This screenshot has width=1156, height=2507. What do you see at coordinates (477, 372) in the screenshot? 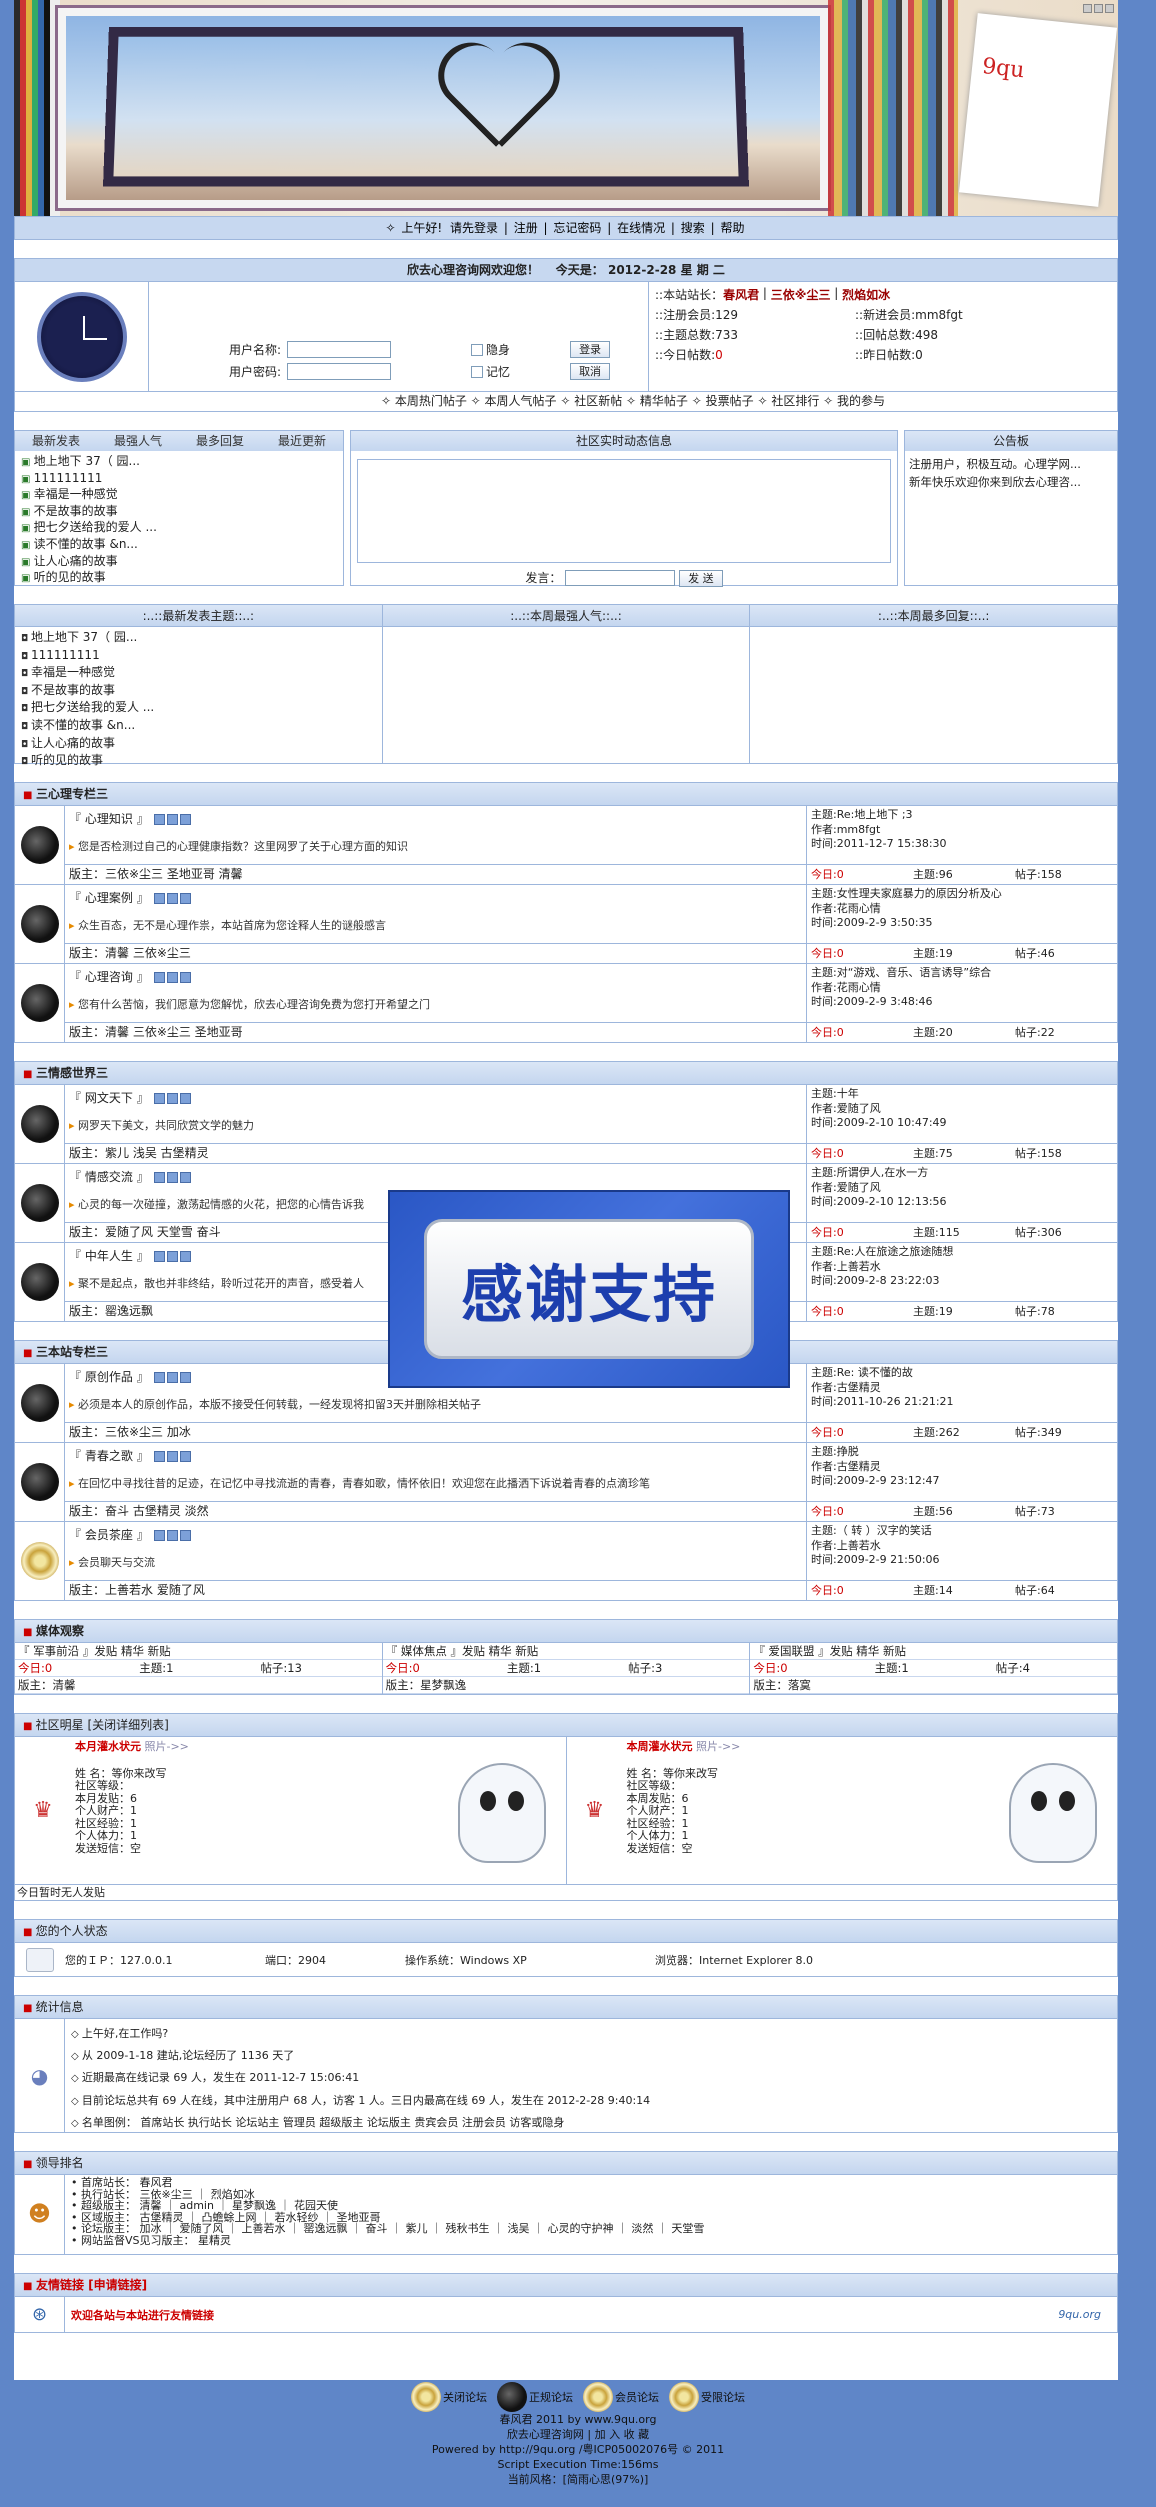
I see `remember-checkbox` at bounding box center [477, 372].